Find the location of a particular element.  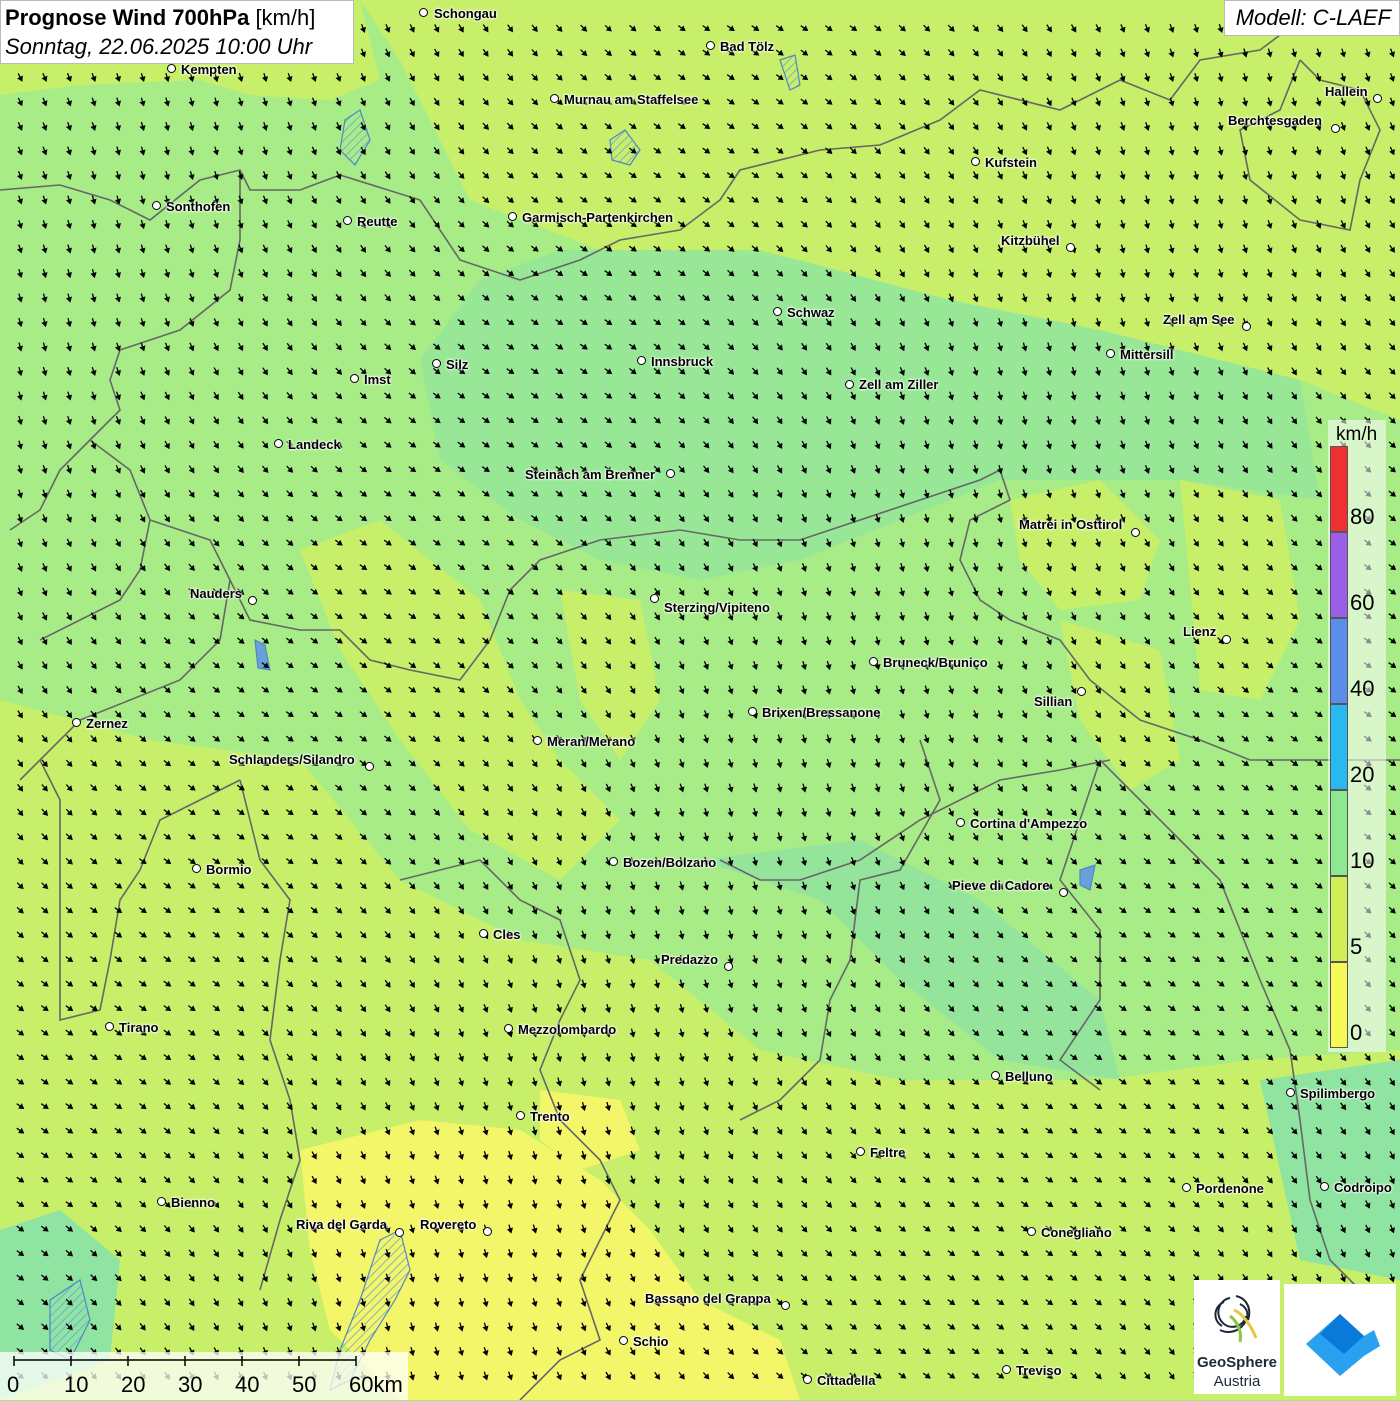

city-label: Brixen/Bressanone is located at coordinates (821, 712).